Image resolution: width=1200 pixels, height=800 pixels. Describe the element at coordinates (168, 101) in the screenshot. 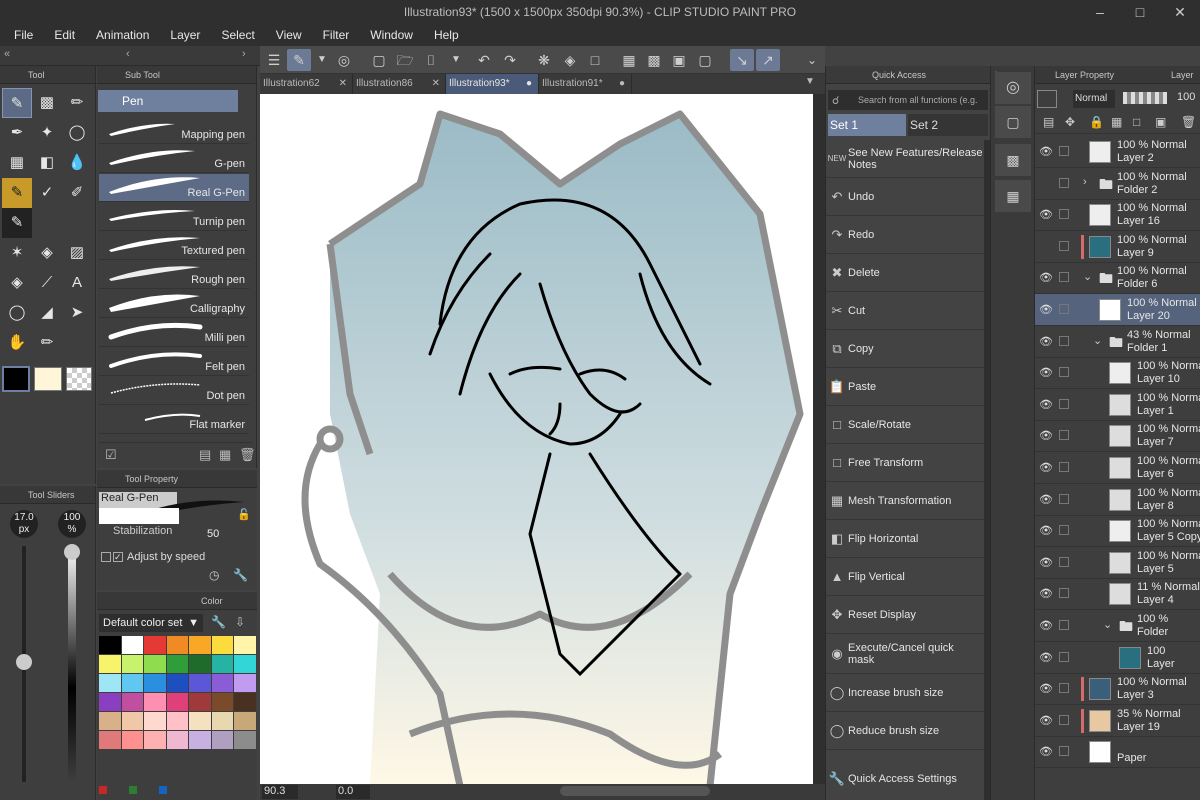

I see `pen-group-tab: Pen` at that location.